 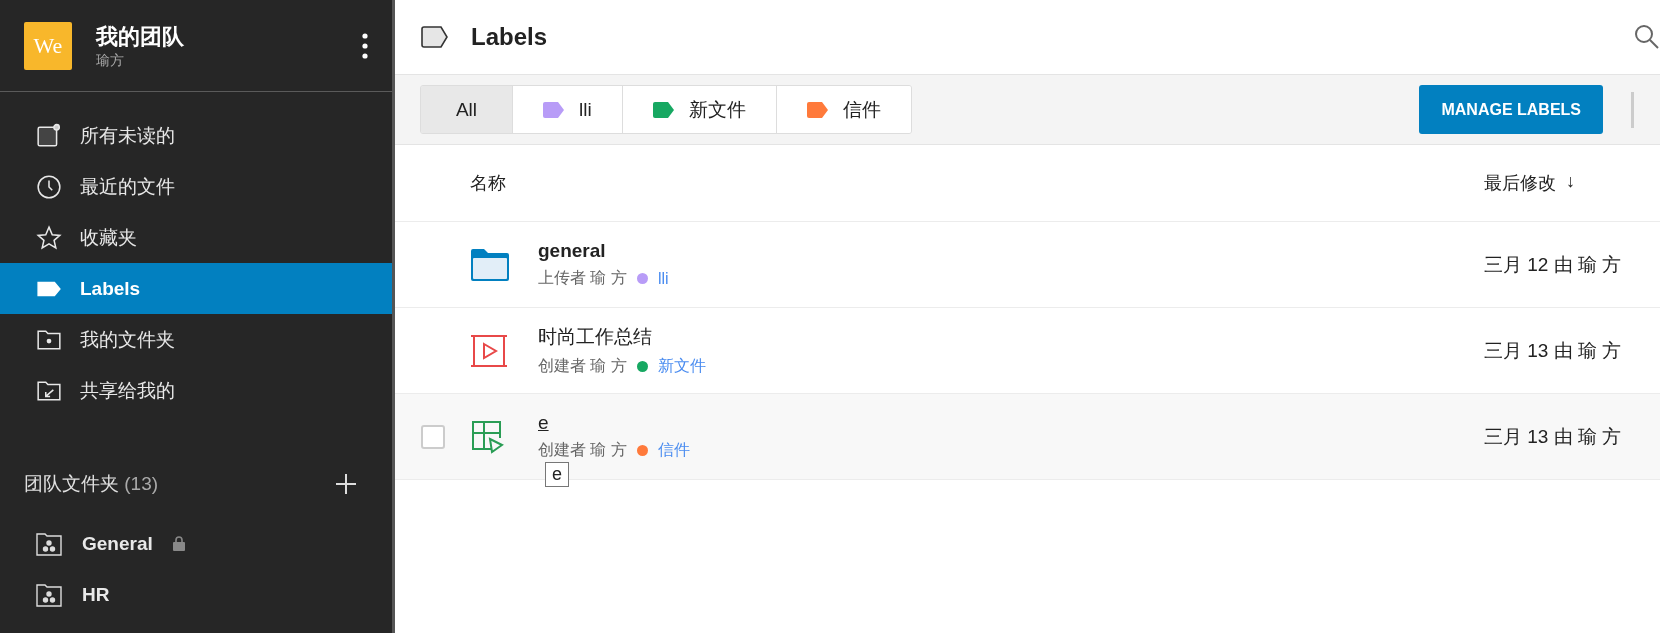 I want to click on team-folder-item: General, so click(x=196, y=543).